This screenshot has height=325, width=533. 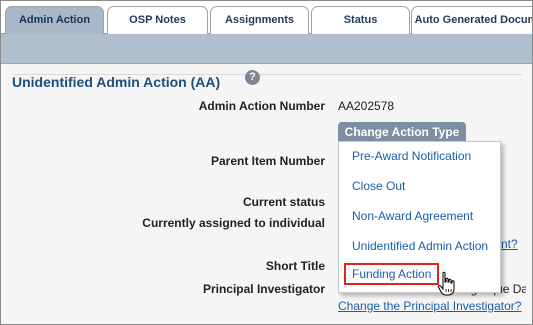 I want to click on principal-investigator-label: Principal Investigator, so click(x=263, y=289).